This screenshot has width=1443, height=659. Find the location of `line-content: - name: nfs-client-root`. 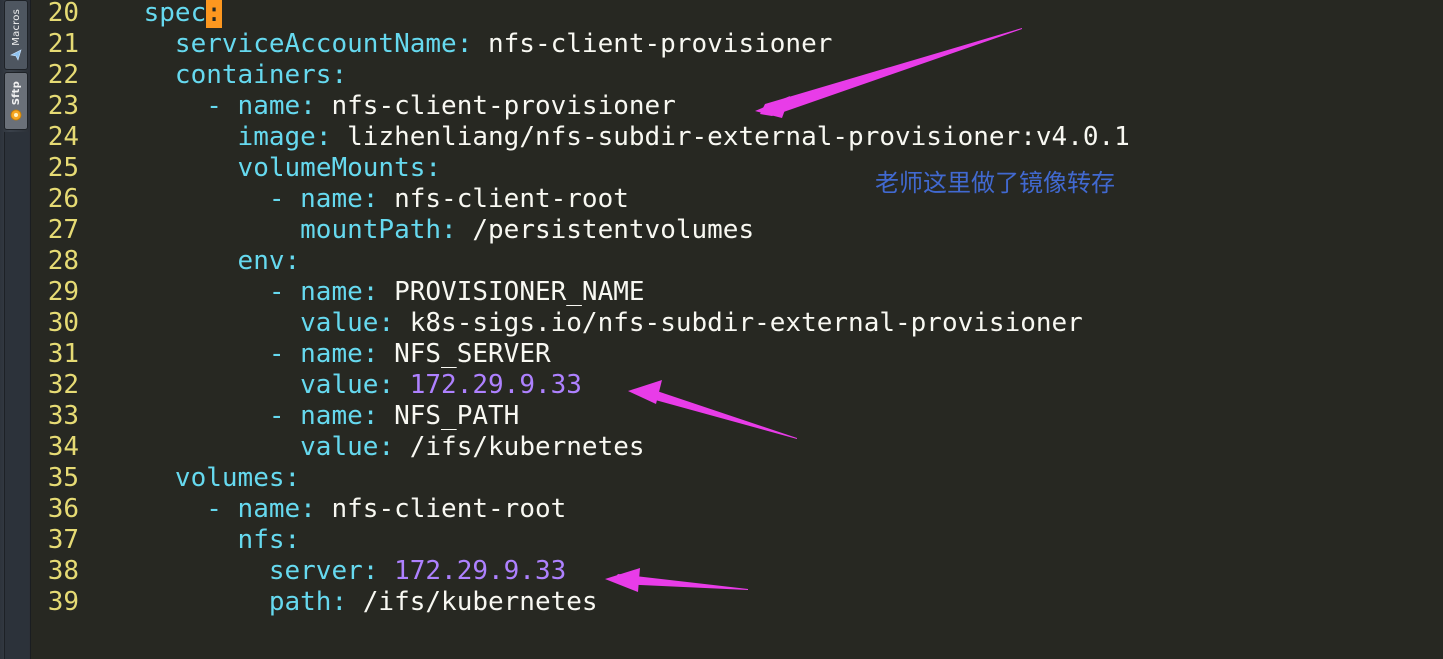

line-content: - name: nfs-client-root is located at coordinates (355, 199).